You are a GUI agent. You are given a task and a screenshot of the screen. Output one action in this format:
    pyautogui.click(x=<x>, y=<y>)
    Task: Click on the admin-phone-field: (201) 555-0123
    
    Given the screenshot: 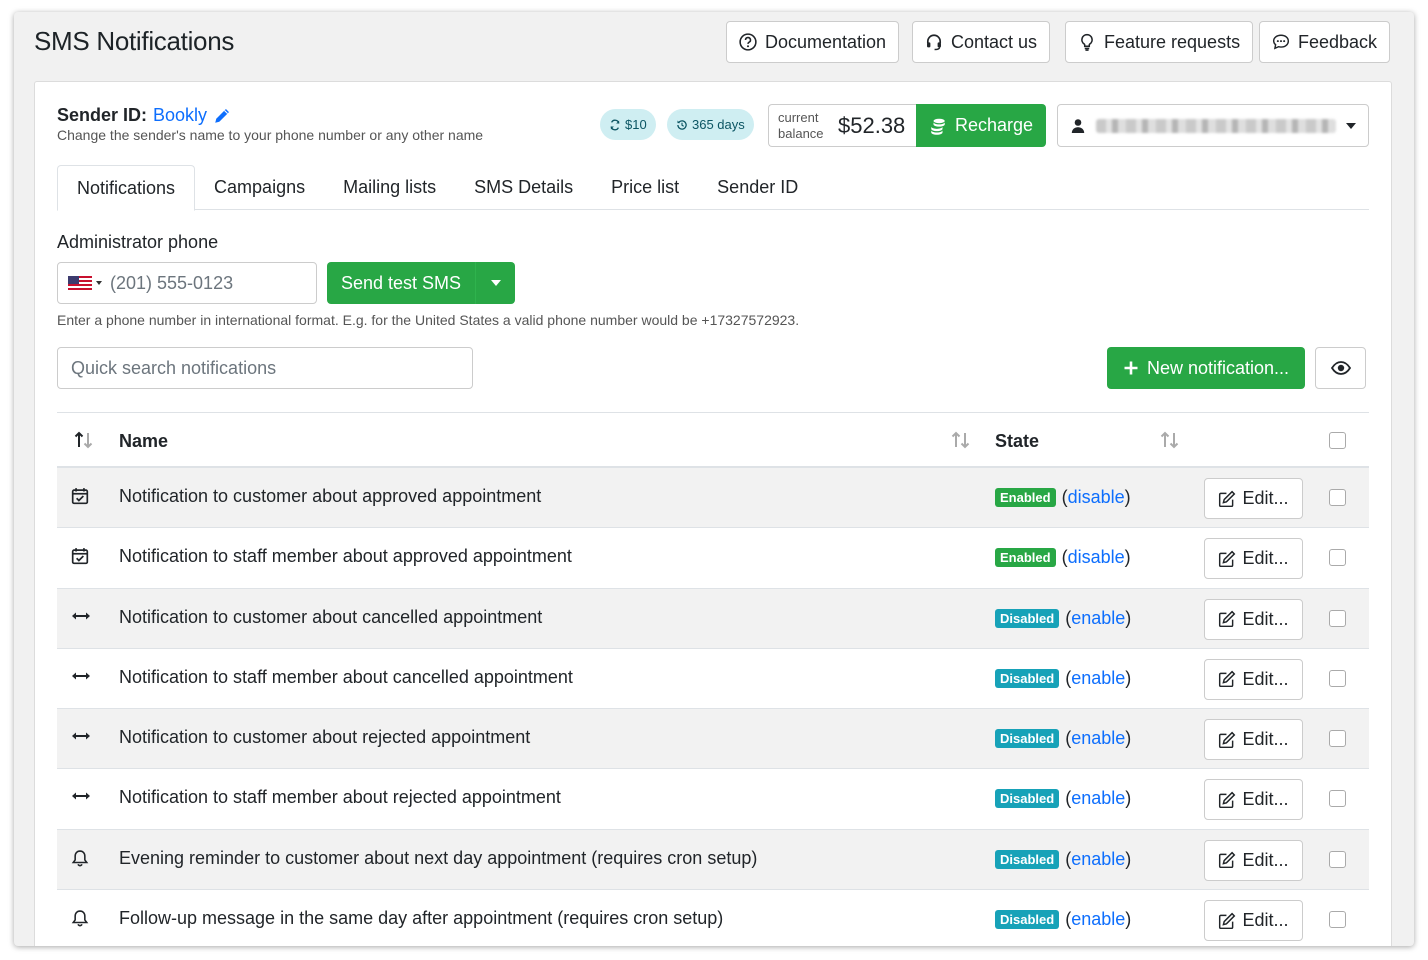 What is the action you would take?
    pyautogui.click(x=187, y=283)
    